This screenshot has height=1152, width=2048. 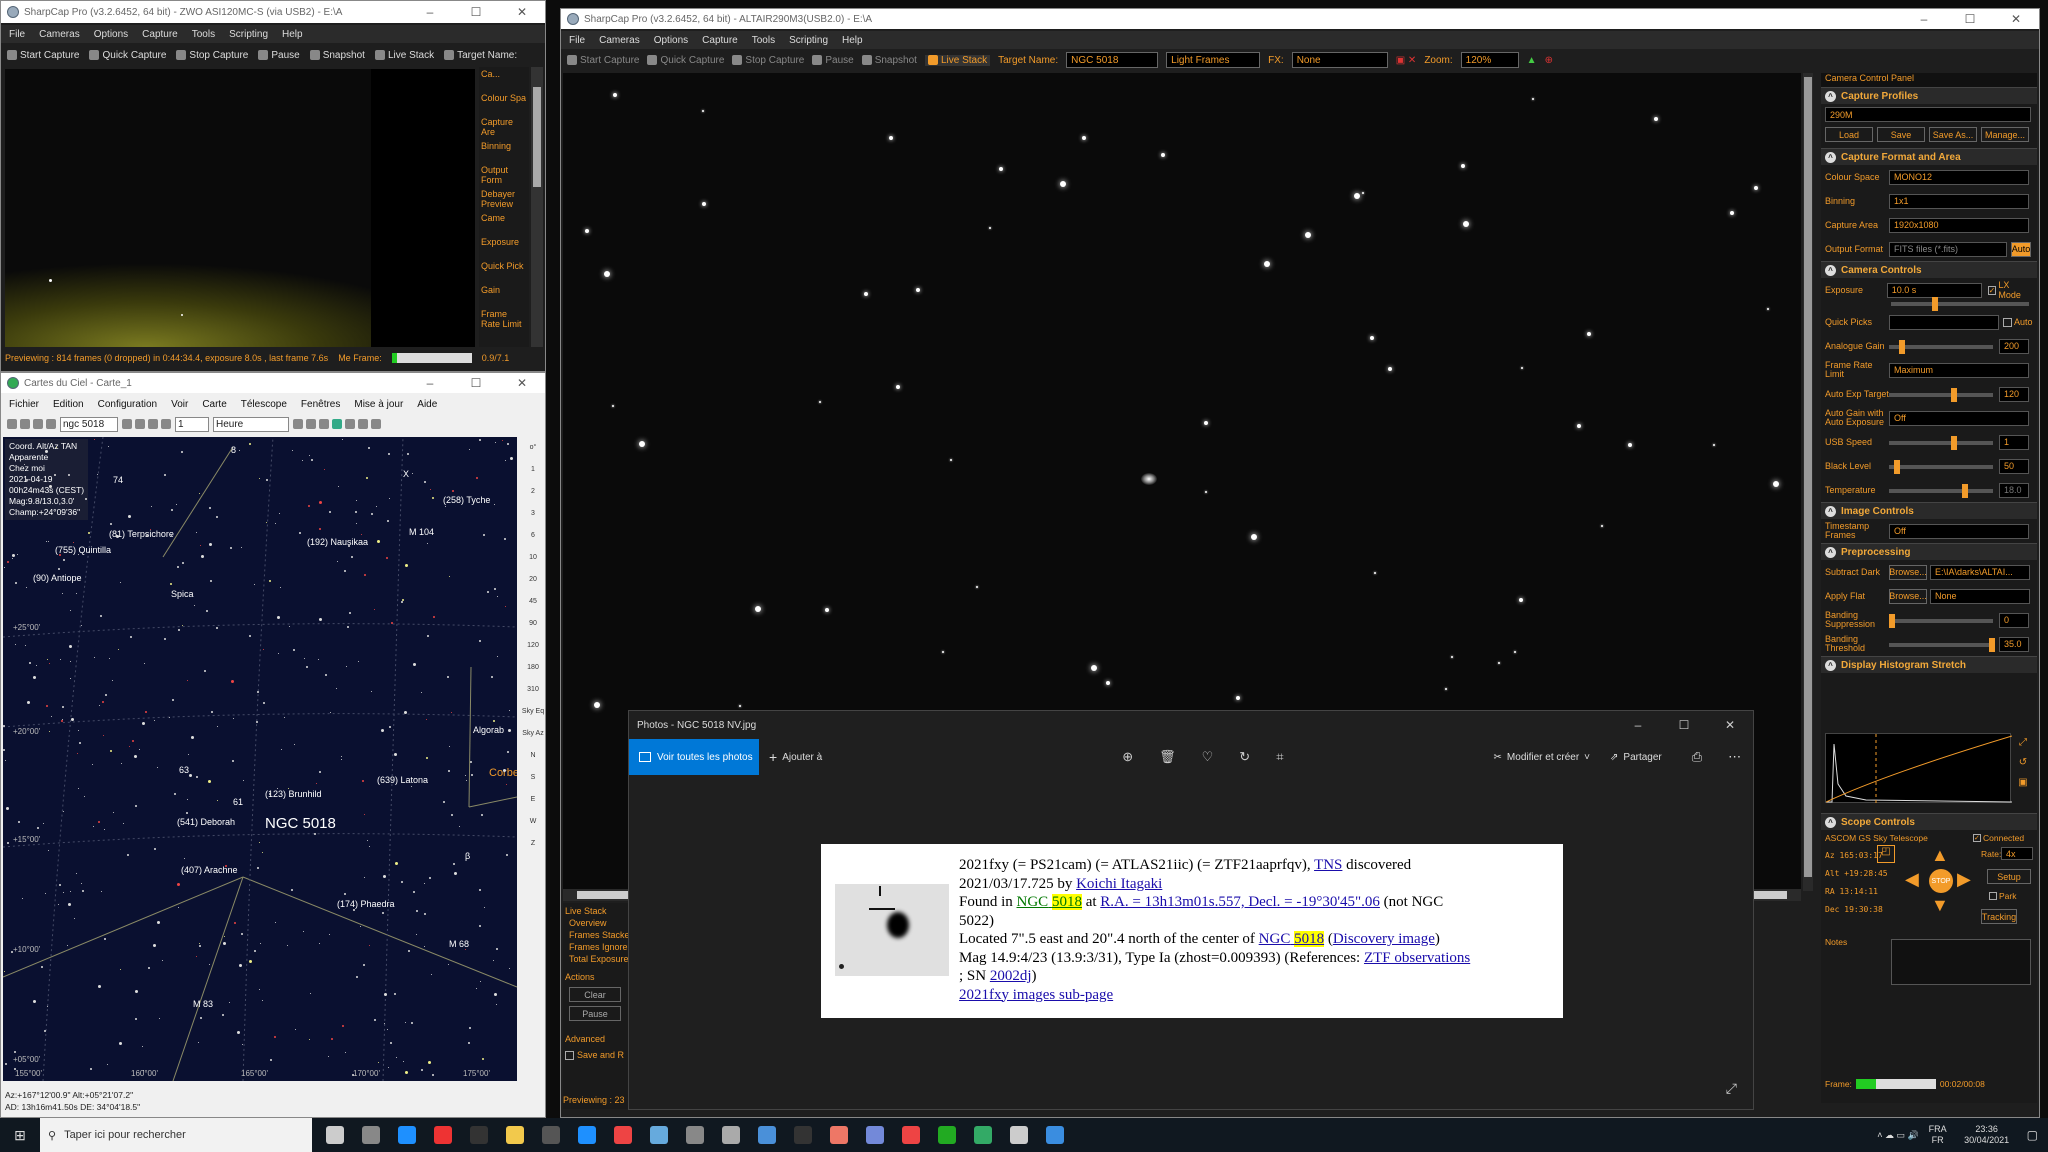 What do you see at coordinates (852, 40) in the screenshot?
I see `menu-item: Help` at bounding box center [852, 40].